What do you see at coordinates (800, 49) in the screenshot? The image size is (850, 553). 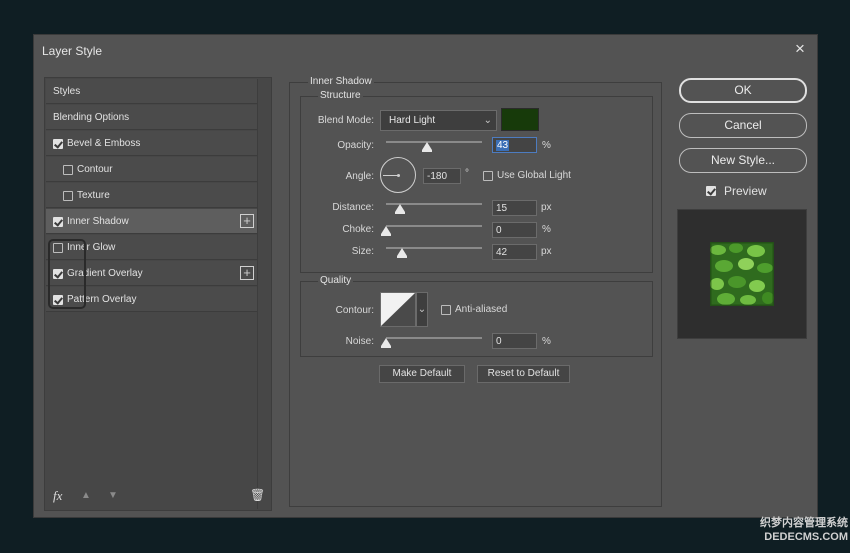 I see `close-icon: ×` at bounding box center [800, 49].